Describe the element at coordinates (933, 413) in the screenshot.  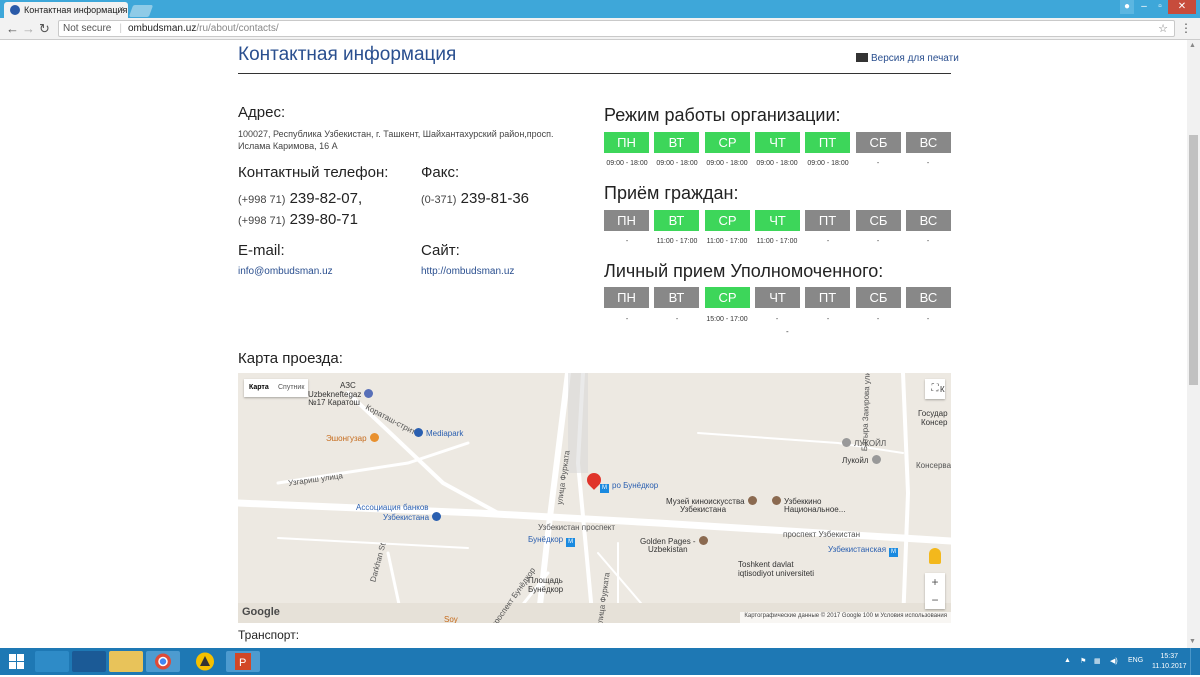
I see `map-label-gosud-1: Государ` at that location.